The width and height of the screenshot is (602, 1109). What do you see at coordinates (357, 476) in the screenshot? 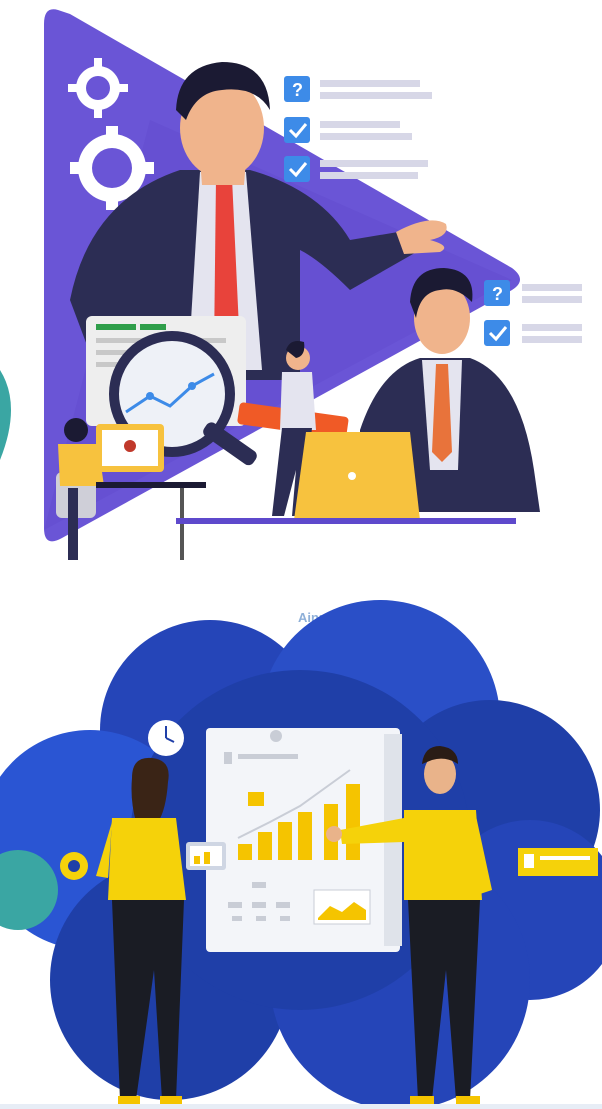
I see `laptop-icon` at bounding box center [357, 476].